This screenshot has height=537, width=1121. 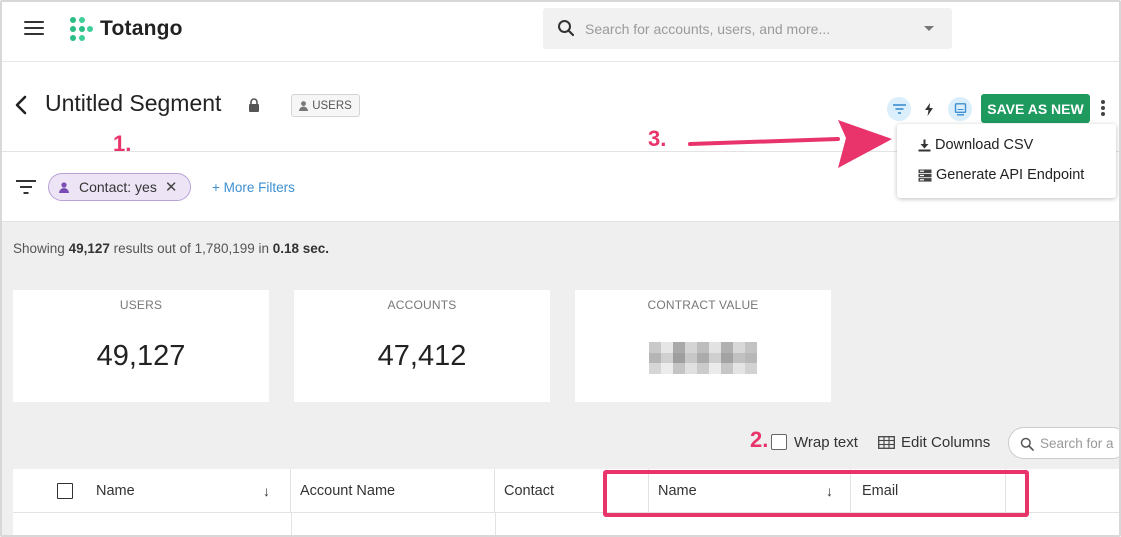 I want to click on stat-card-users: USERS 49,127, so click(x=141, y=346).